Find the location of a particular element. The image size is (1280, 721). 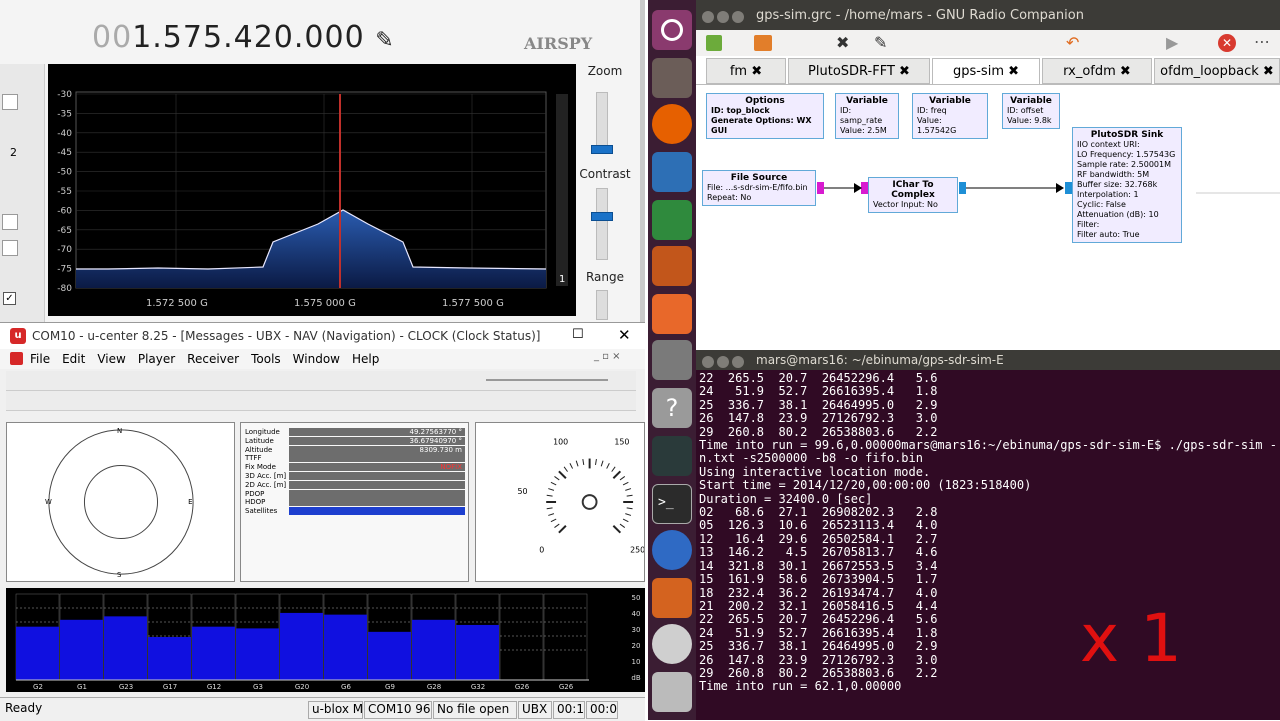

ichar-in-port is located at coordinates (864, 188).